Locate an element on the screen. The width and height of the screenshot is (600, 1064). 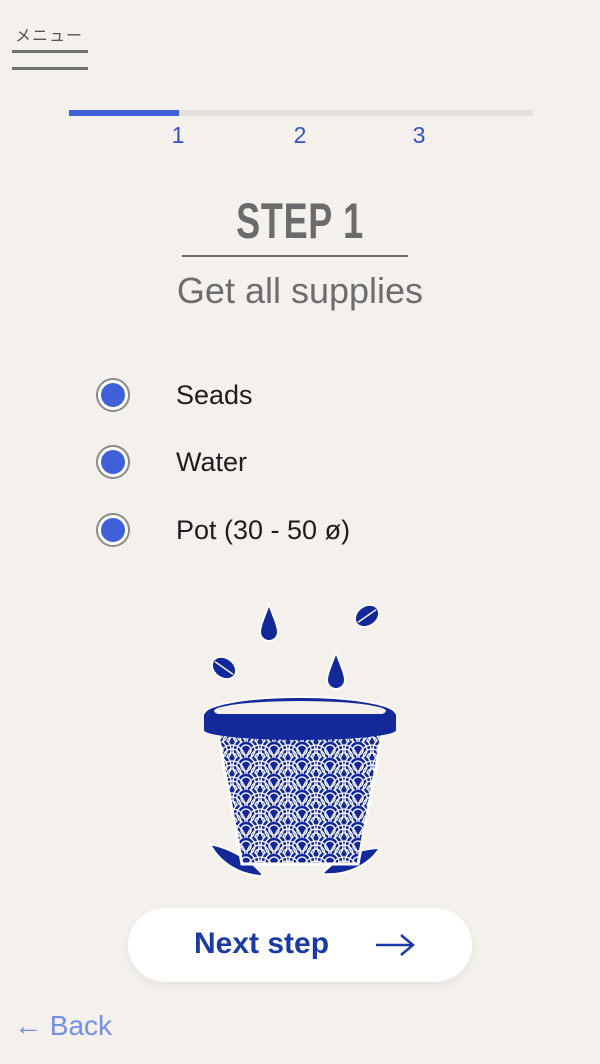
step-subtitle: Get all supplies is located at coordinates (300, 290).